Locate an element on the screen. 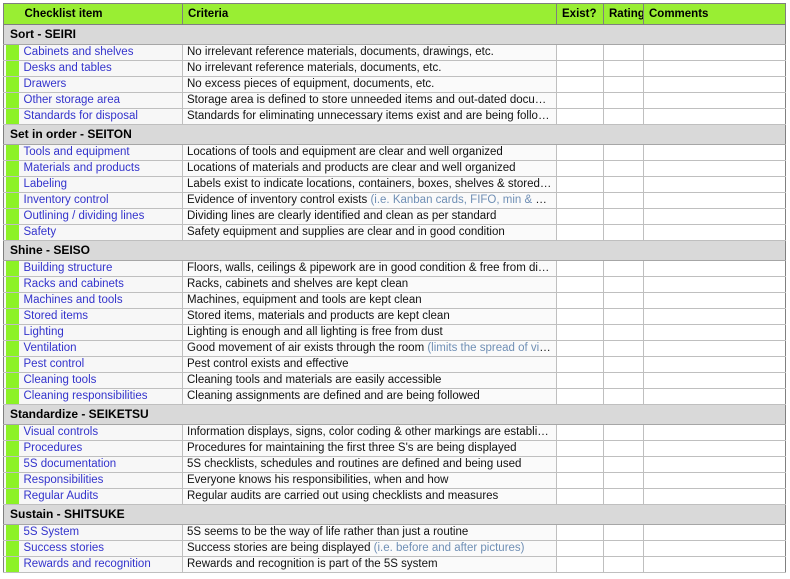 The width and height of the screenshot is (790, 579). checklist-item-label: Racks and cabinets is located at coordinates (101, 284).